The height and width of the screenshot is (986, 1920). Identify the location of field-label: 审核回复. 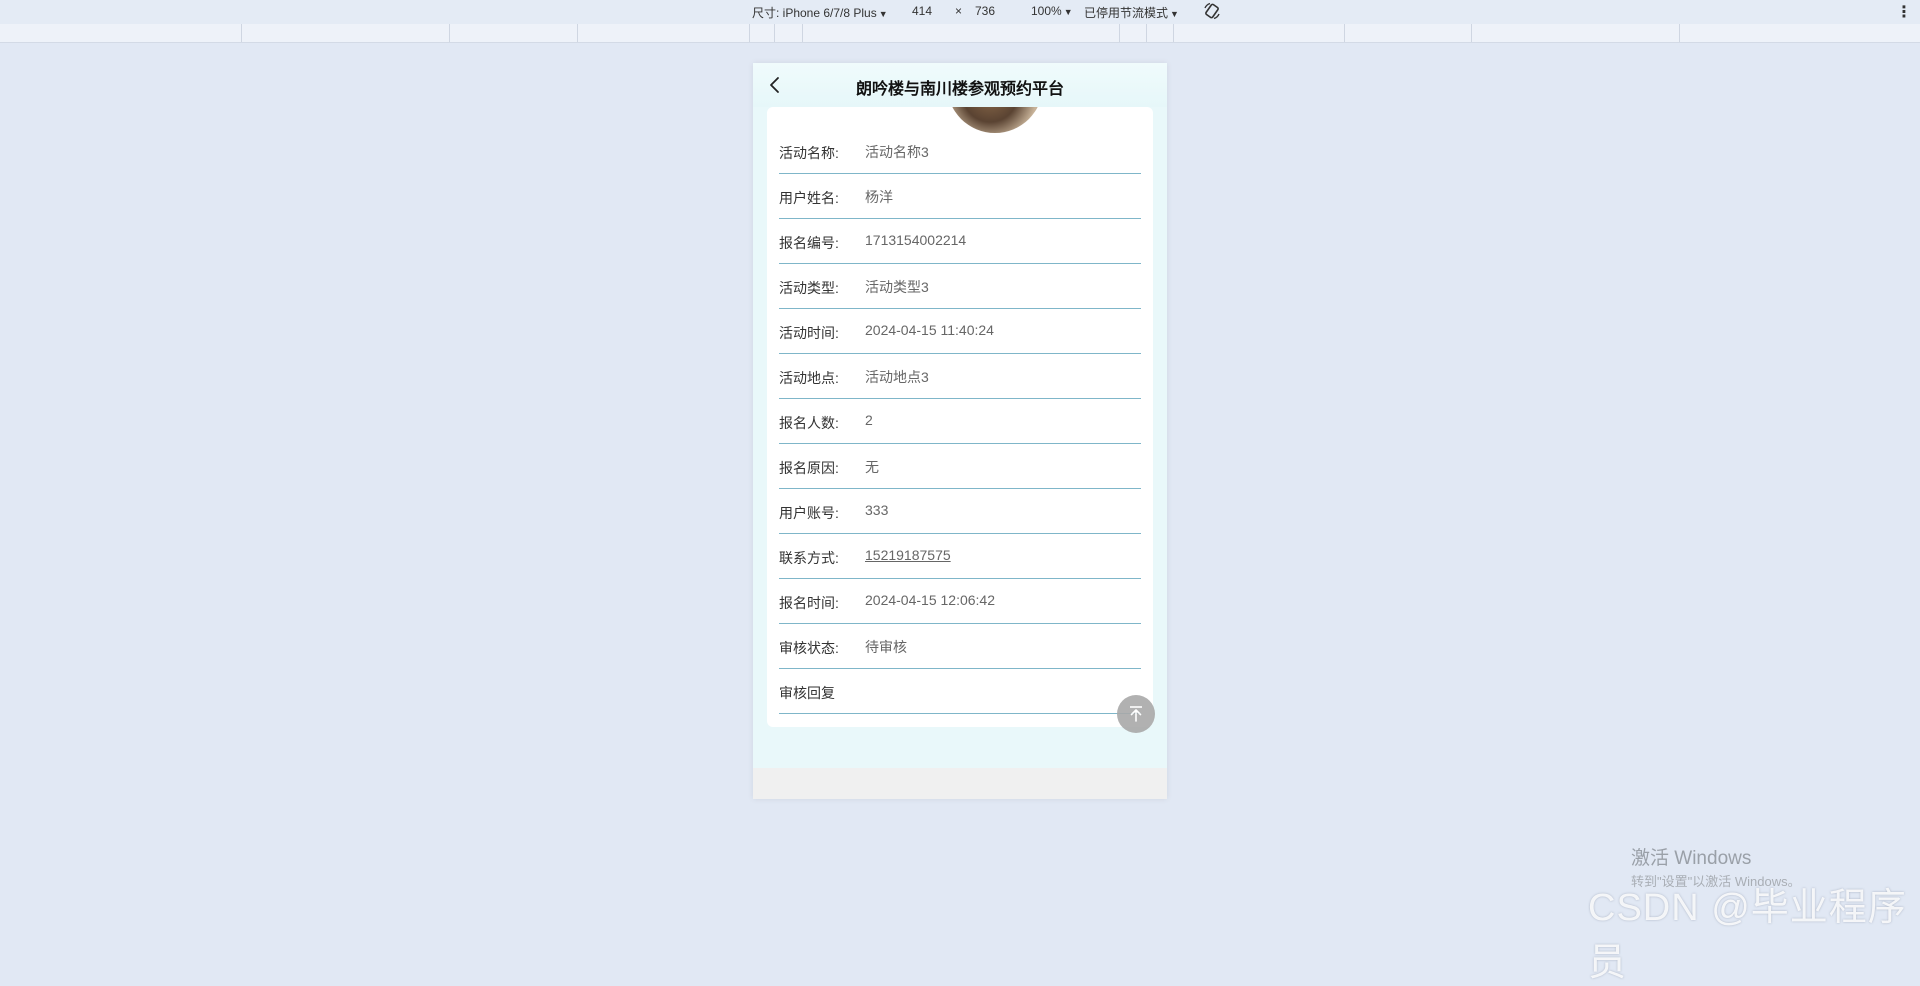
(807, 693).